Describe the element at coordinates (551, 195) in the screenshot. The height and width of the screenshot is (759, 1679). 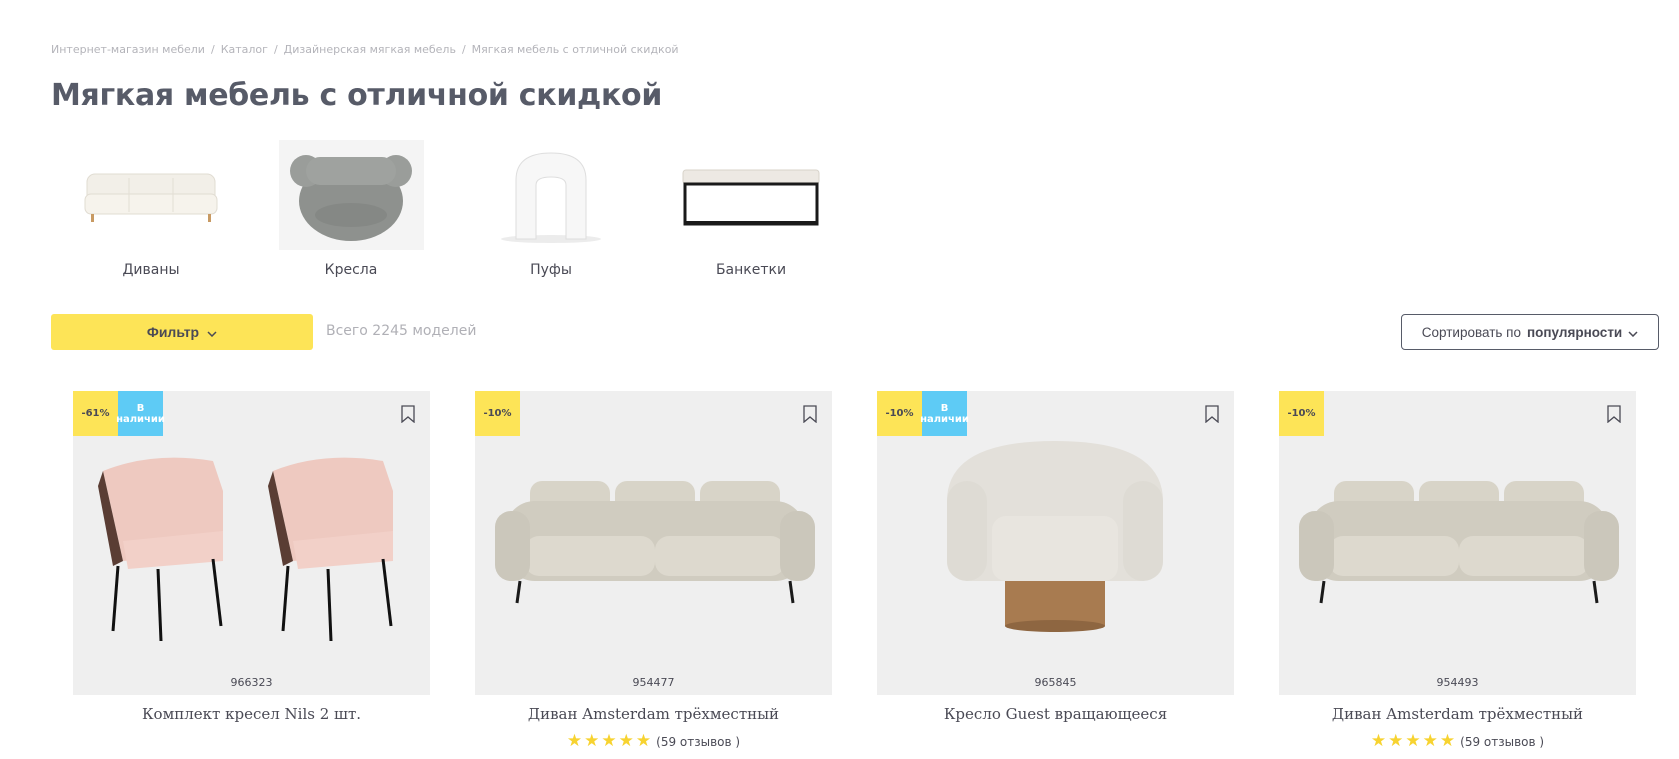
I see `pouf-thumbnail` at that location.